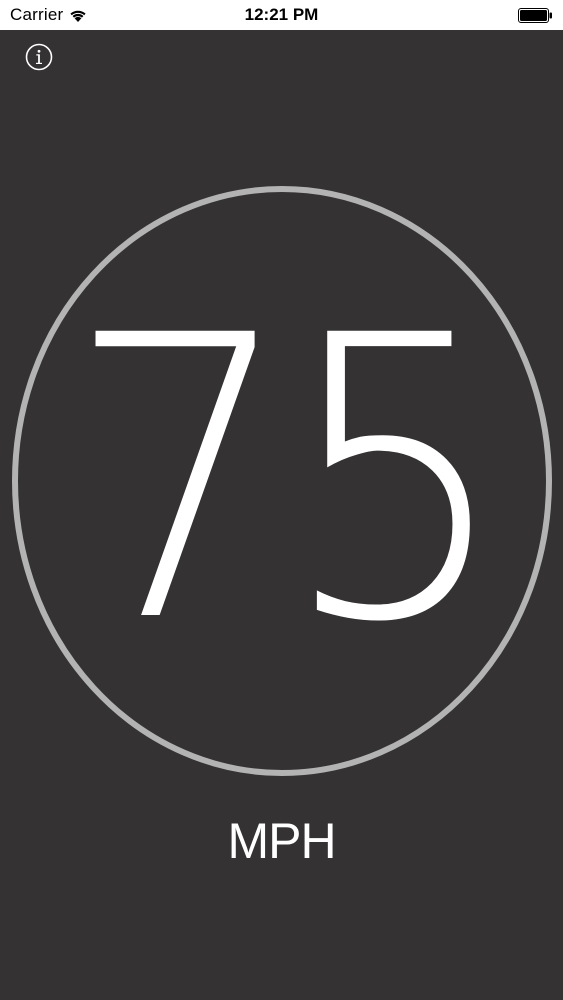 The height and width of the screenshot is (1000, 563). I want to click on status-bar: Carrier 12:21 PM, so click(281, 15).